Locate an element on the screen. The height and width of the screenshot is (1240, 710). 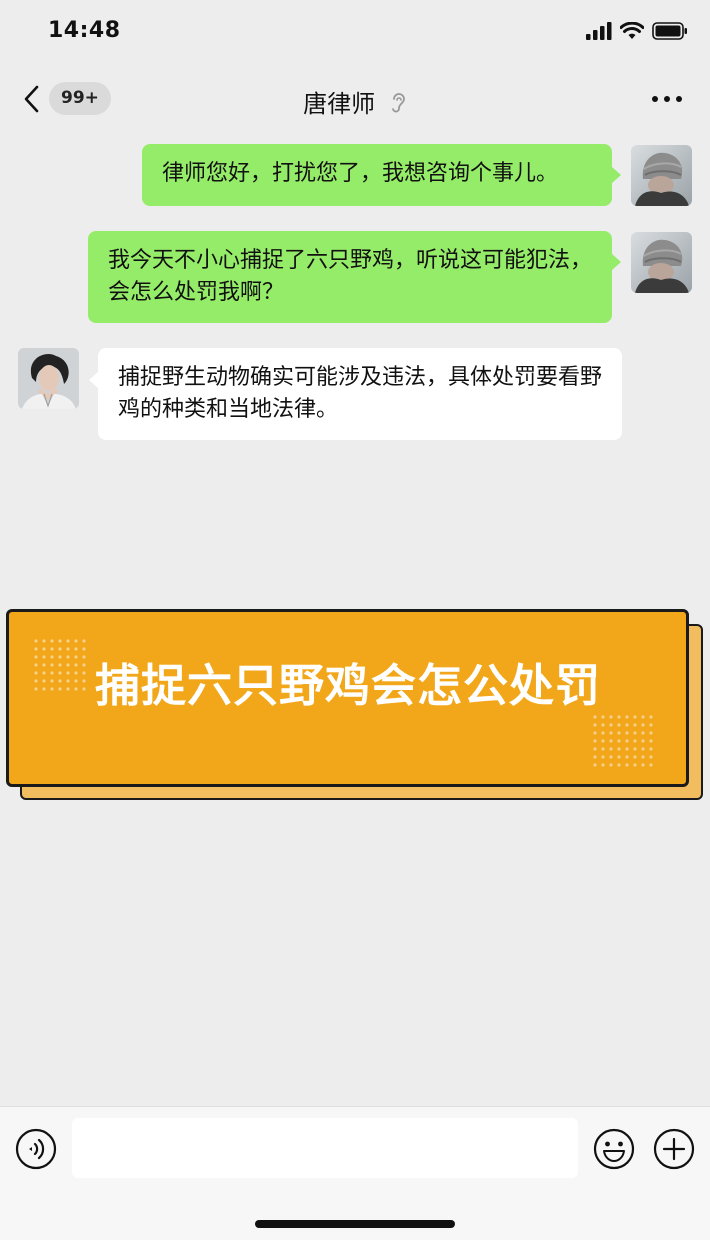
message-row-received: 捕捉野生动物确实可能涉及违法，具体处罚要看野鸡的种类和当地法律。 is located at coordinates (355, 397).